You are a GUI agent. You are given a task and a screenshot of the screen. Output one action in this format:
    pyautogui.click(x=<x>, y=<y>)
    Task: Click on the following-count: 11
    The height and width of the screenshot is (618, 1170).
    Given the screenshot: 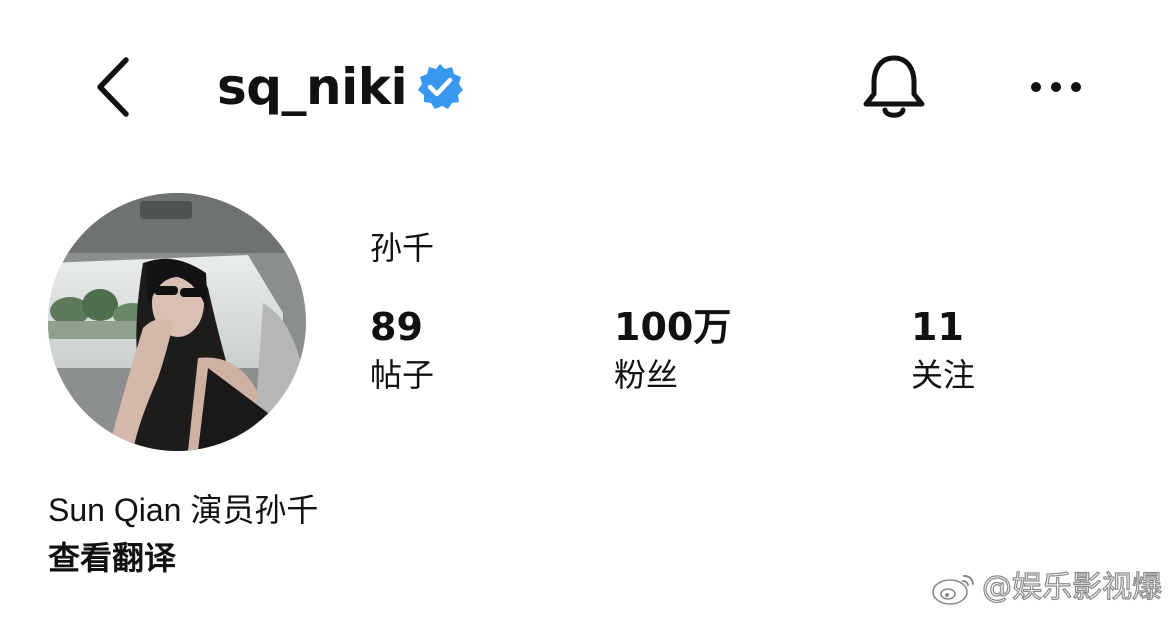 What is the action you would take?
    pyautogui.click(x=937, y=327)
    